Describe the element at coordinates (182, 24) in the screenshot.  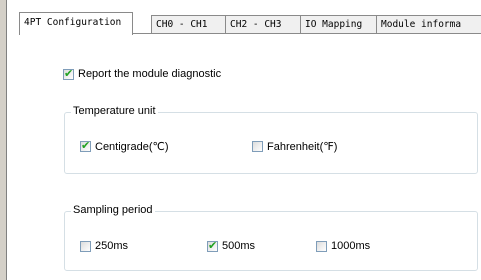
I see `tab-label: CH0 - CH1` at that location.